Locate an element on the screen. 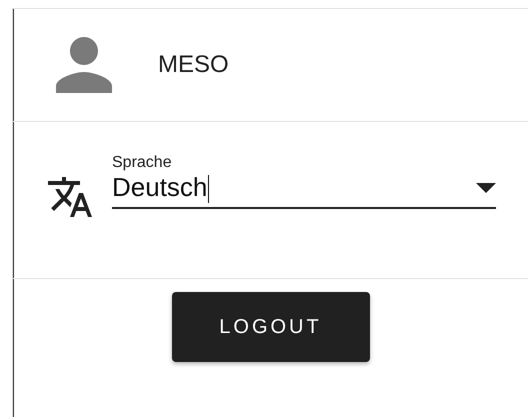 The height and width of the screenshot is (417, 528). dropdown-caret-icon is located at coordinates (486, 187).